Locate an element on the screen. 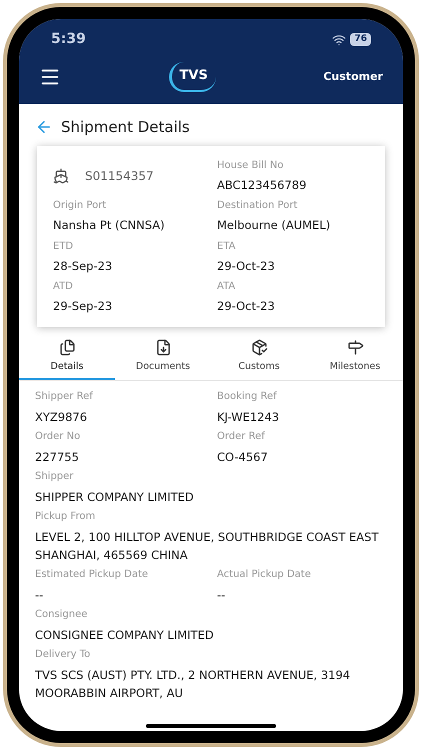 This screenshot has height=750, width=422. field-label: Pickup From is located at coordinates (65, 517).